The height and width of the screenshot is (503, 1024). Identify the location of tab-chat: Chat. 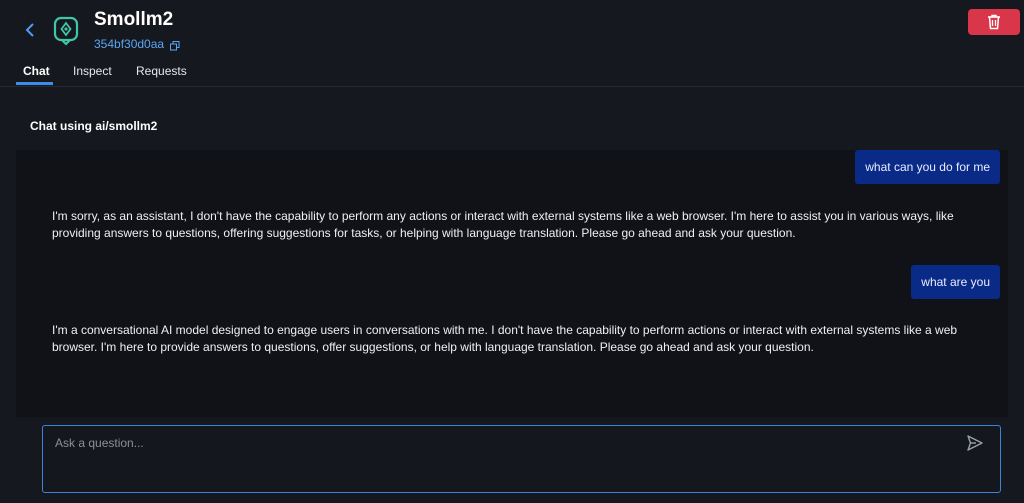
(36, 71).